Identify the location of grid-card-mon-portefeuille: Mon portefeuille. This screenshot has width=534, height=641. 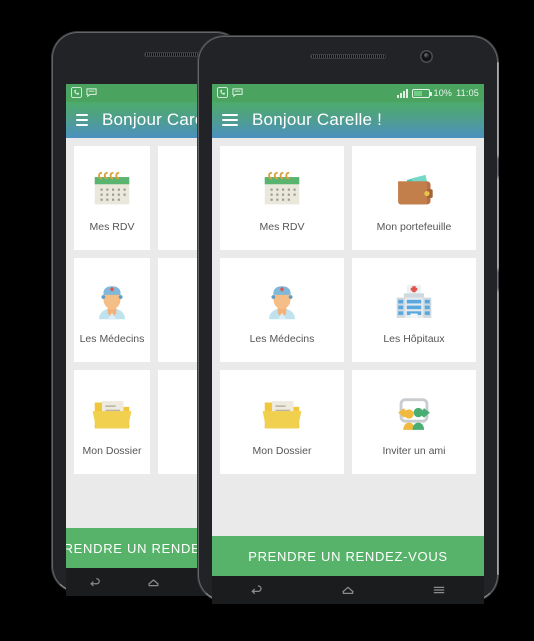
(414, 198).